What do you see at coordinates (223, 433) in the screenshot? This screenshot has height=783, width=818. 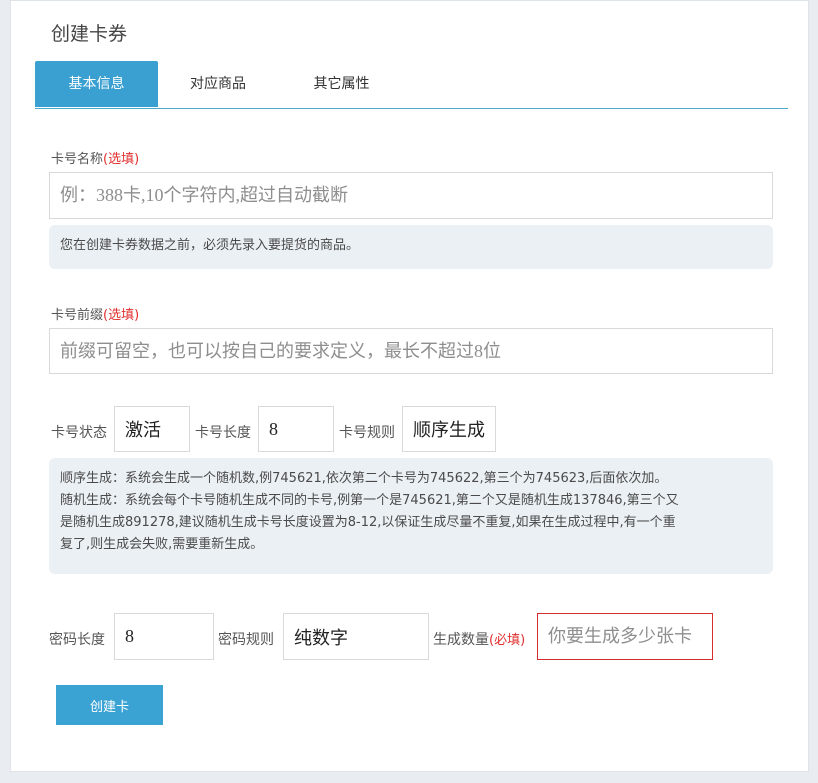 I see `card-length-label: 卡号长度` at bounding box center [223, 433].